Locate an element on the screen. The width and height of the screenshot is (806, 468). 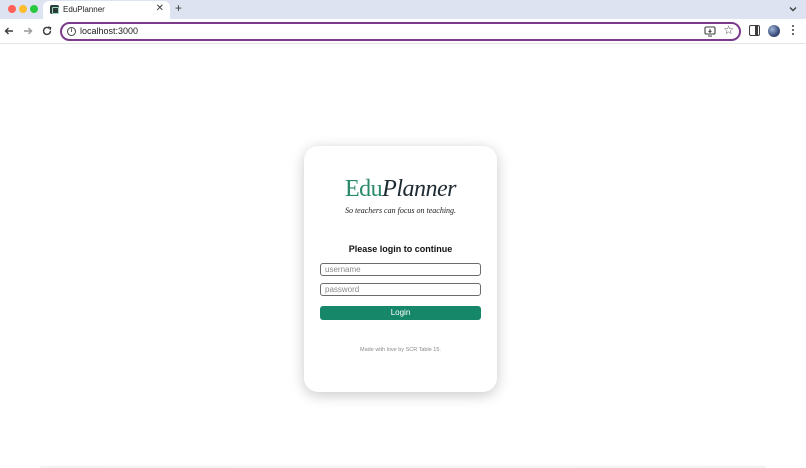
browser-toolbar: i localhost:3000 ☆ is located at coordinates (403, 31).